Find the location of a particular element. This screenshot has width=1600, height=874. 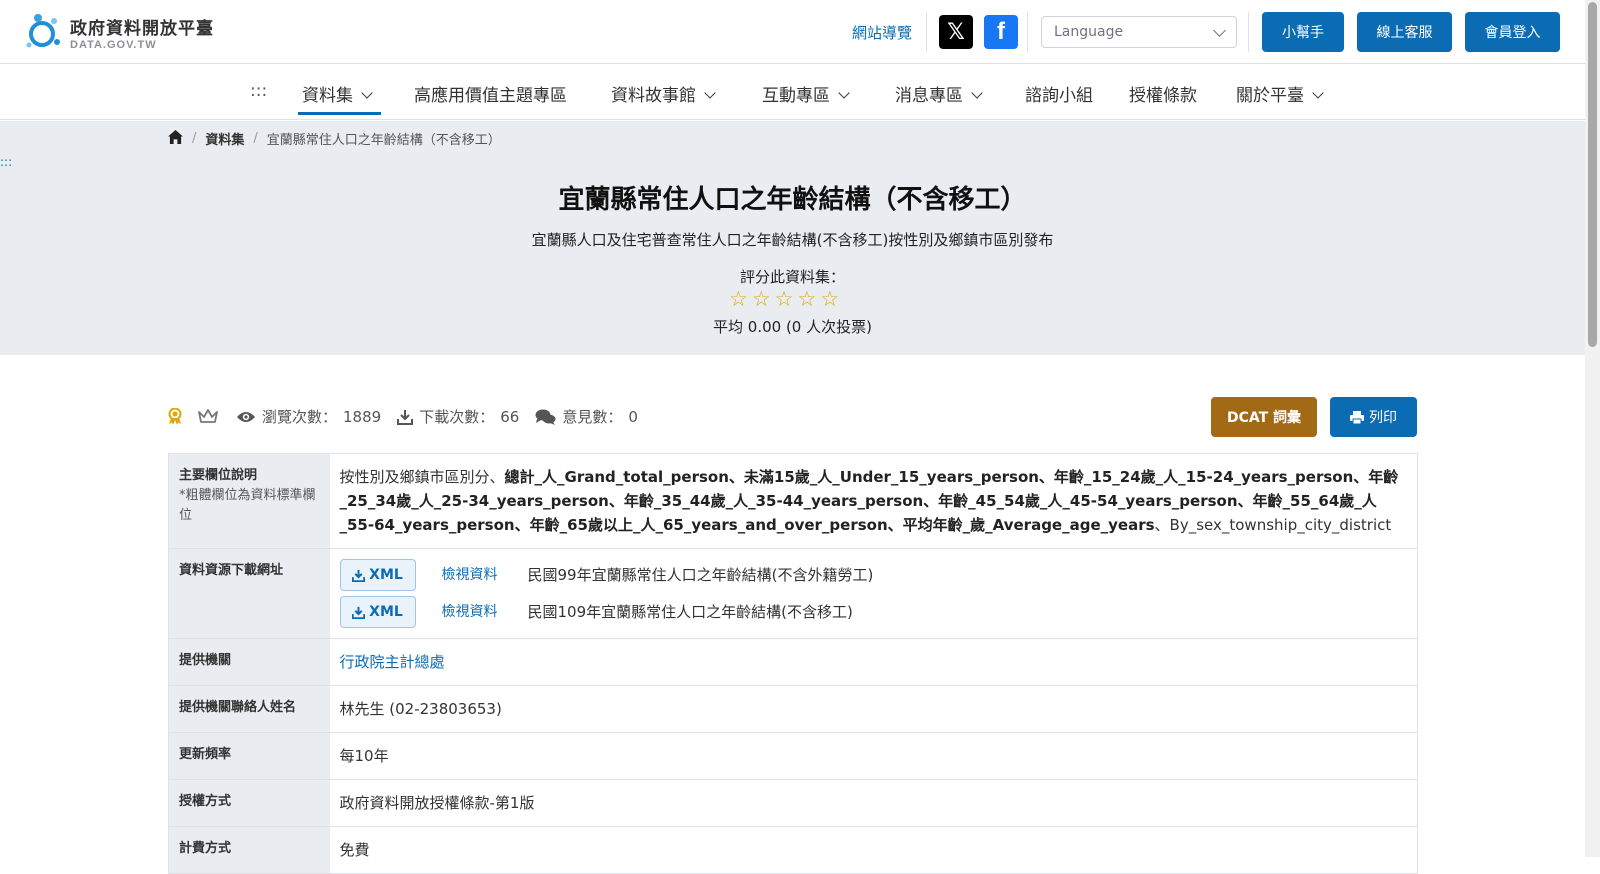

nav-item-license: 授權條款 is located at coordinates (1163, 93).